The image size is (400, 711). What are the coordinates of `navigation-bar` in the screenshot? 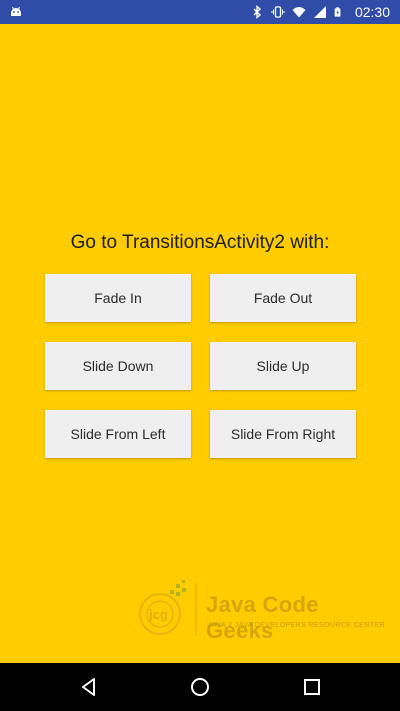 It's located at (200, 687).